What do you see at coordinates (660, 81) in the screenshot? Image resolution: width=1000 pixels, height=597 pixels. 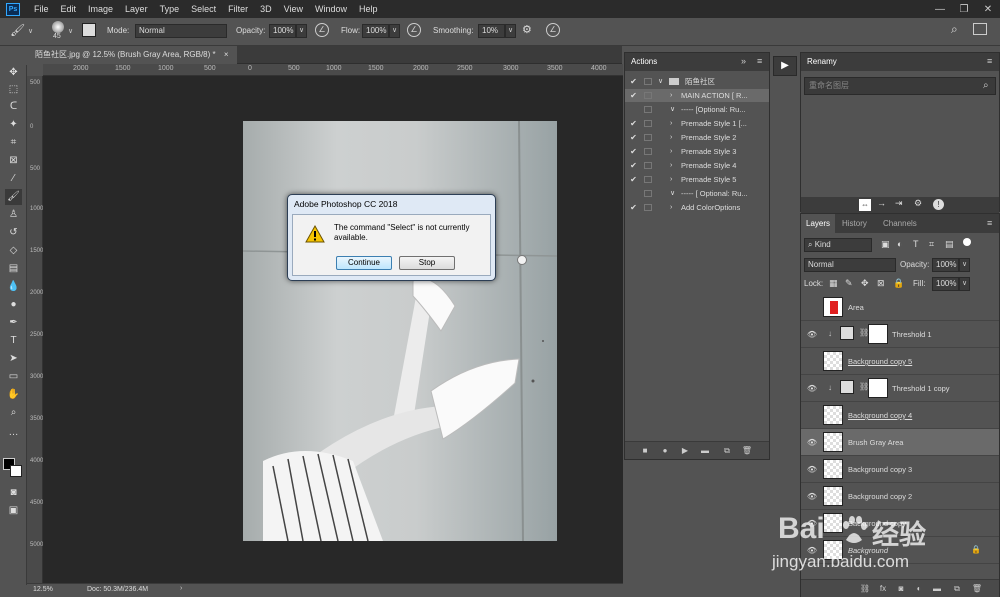 I see `chevron-down-icon: ∨` at bounding box center [660, 81].